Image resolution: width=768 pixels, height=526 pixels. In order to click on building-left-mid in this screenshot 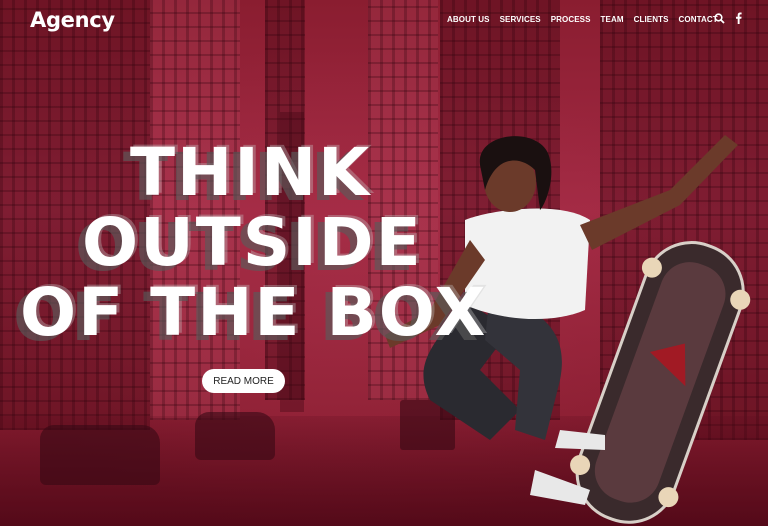, I will do `click(195, 210)`.